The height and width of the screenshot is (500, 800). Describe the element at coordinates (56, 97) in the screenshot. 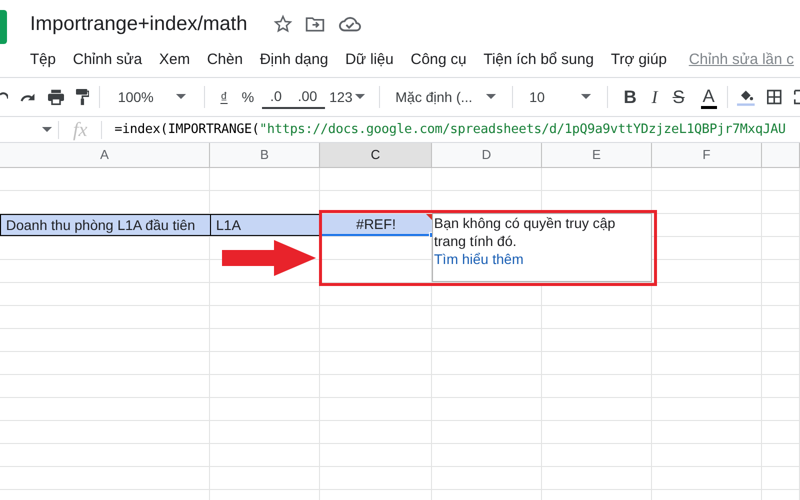

I see `print-icon` at that location.